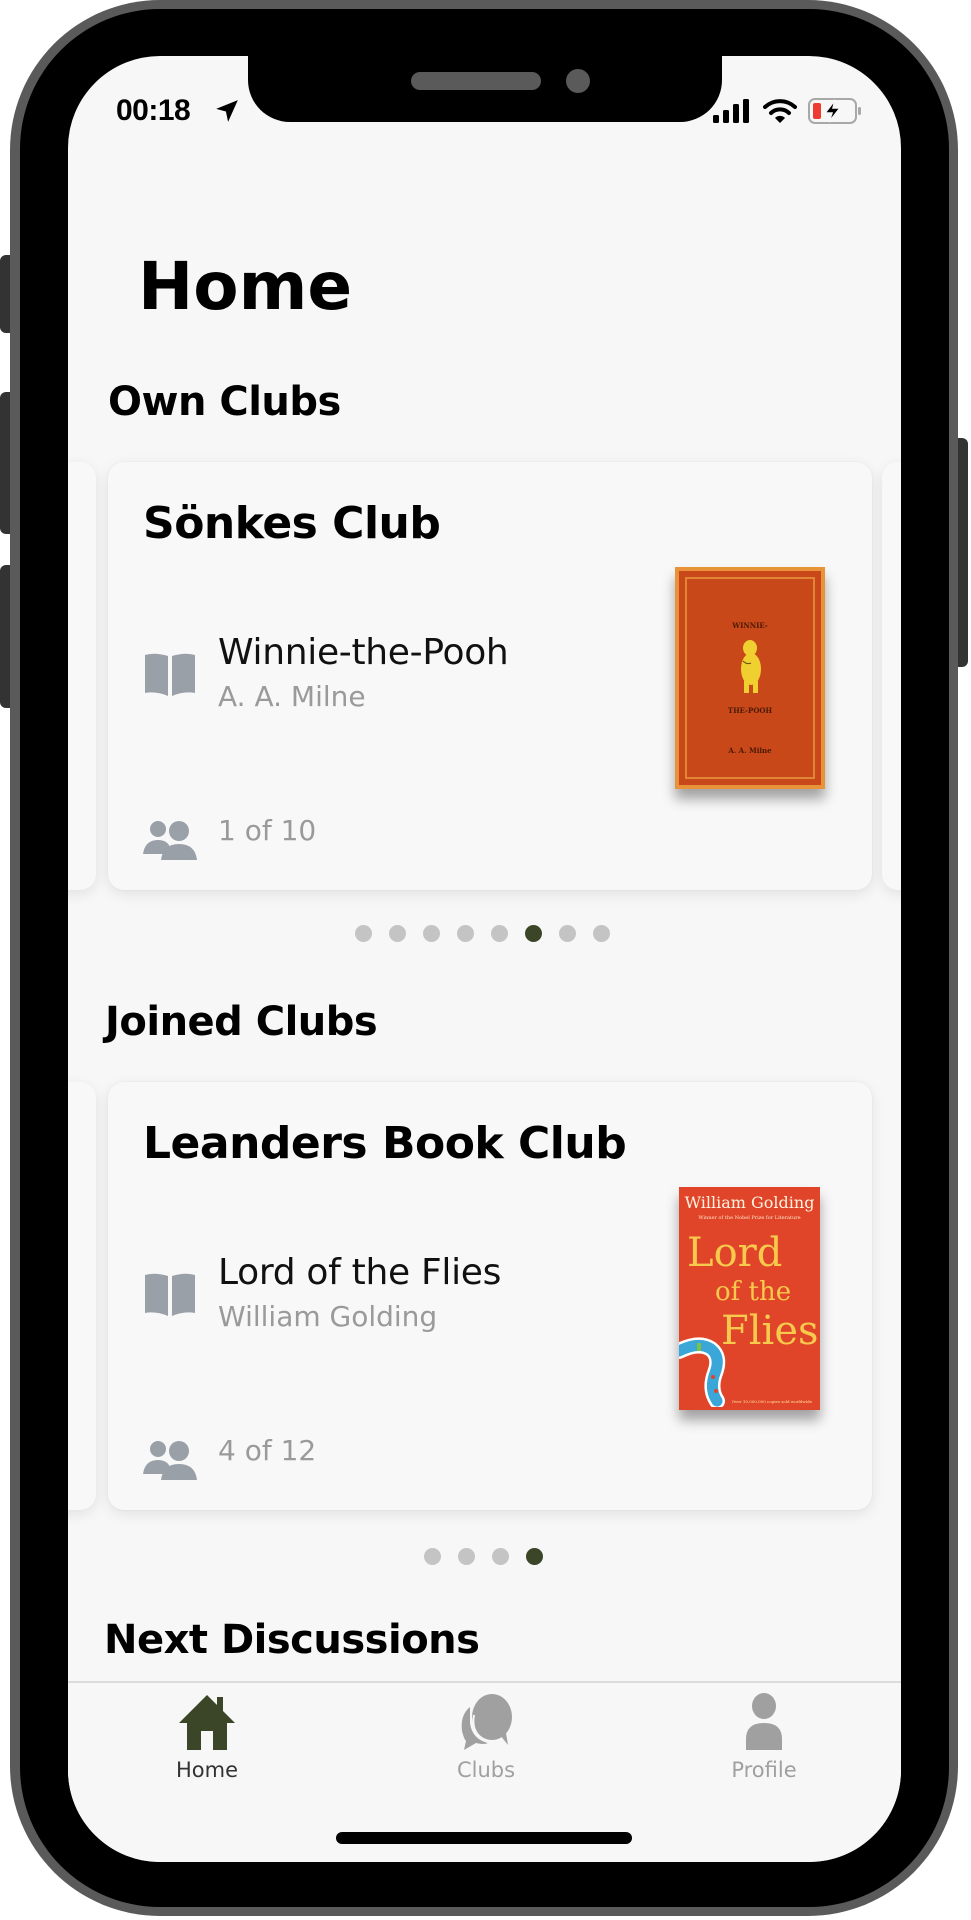 This screenshot has height=1920, width=971. Describe the element at coordinates (476, 81) in the screenshot. I see `speaker-grille` at that location.